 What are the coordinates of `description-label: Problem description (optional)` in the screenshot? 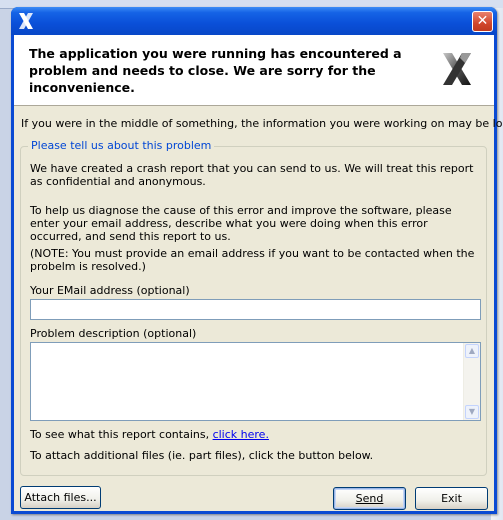 It's located at (113, 333).